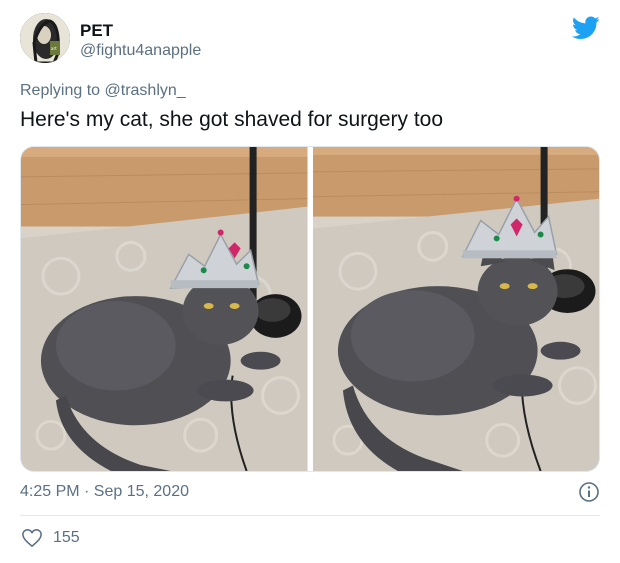  What do you see at coordinates (96, 31) in the screenshot?
I see `author-name: PET` at bounding box center [96, 31].